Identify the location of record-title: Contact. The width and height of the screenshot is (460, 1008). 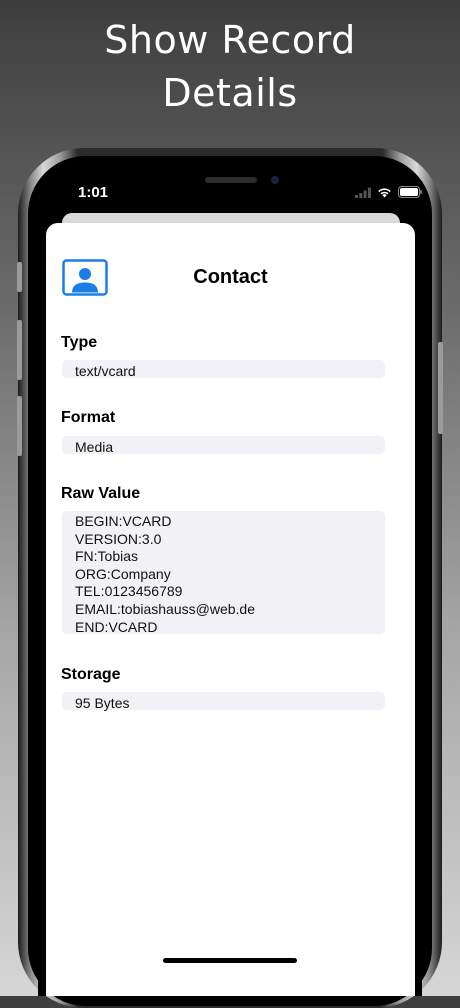
(230, 277).